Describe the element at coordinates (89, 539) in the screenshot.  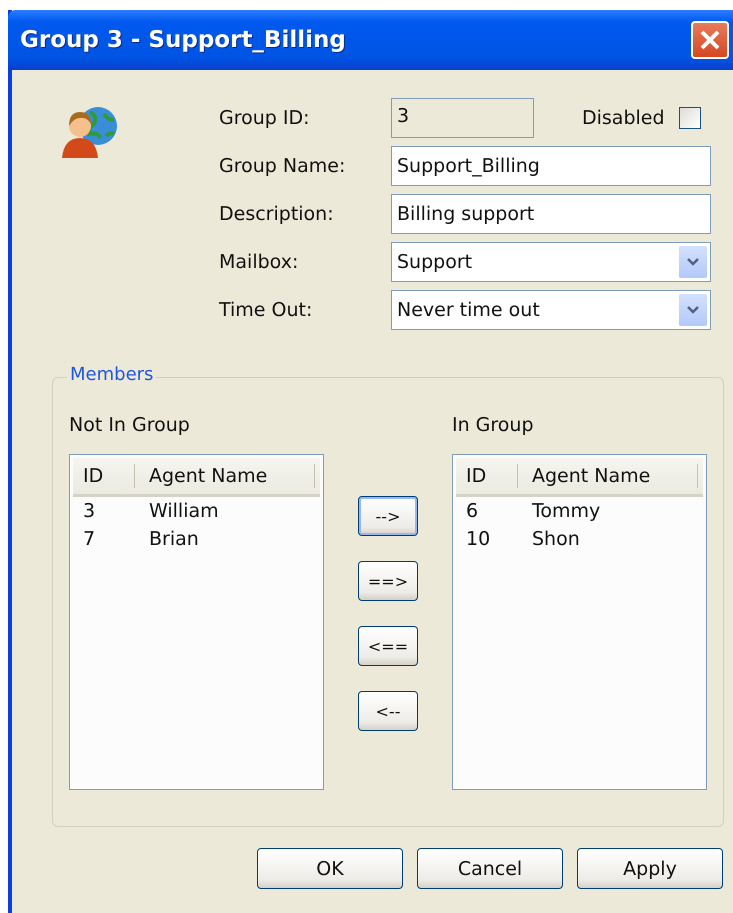
I see `table-cell-text: 7` at that location.